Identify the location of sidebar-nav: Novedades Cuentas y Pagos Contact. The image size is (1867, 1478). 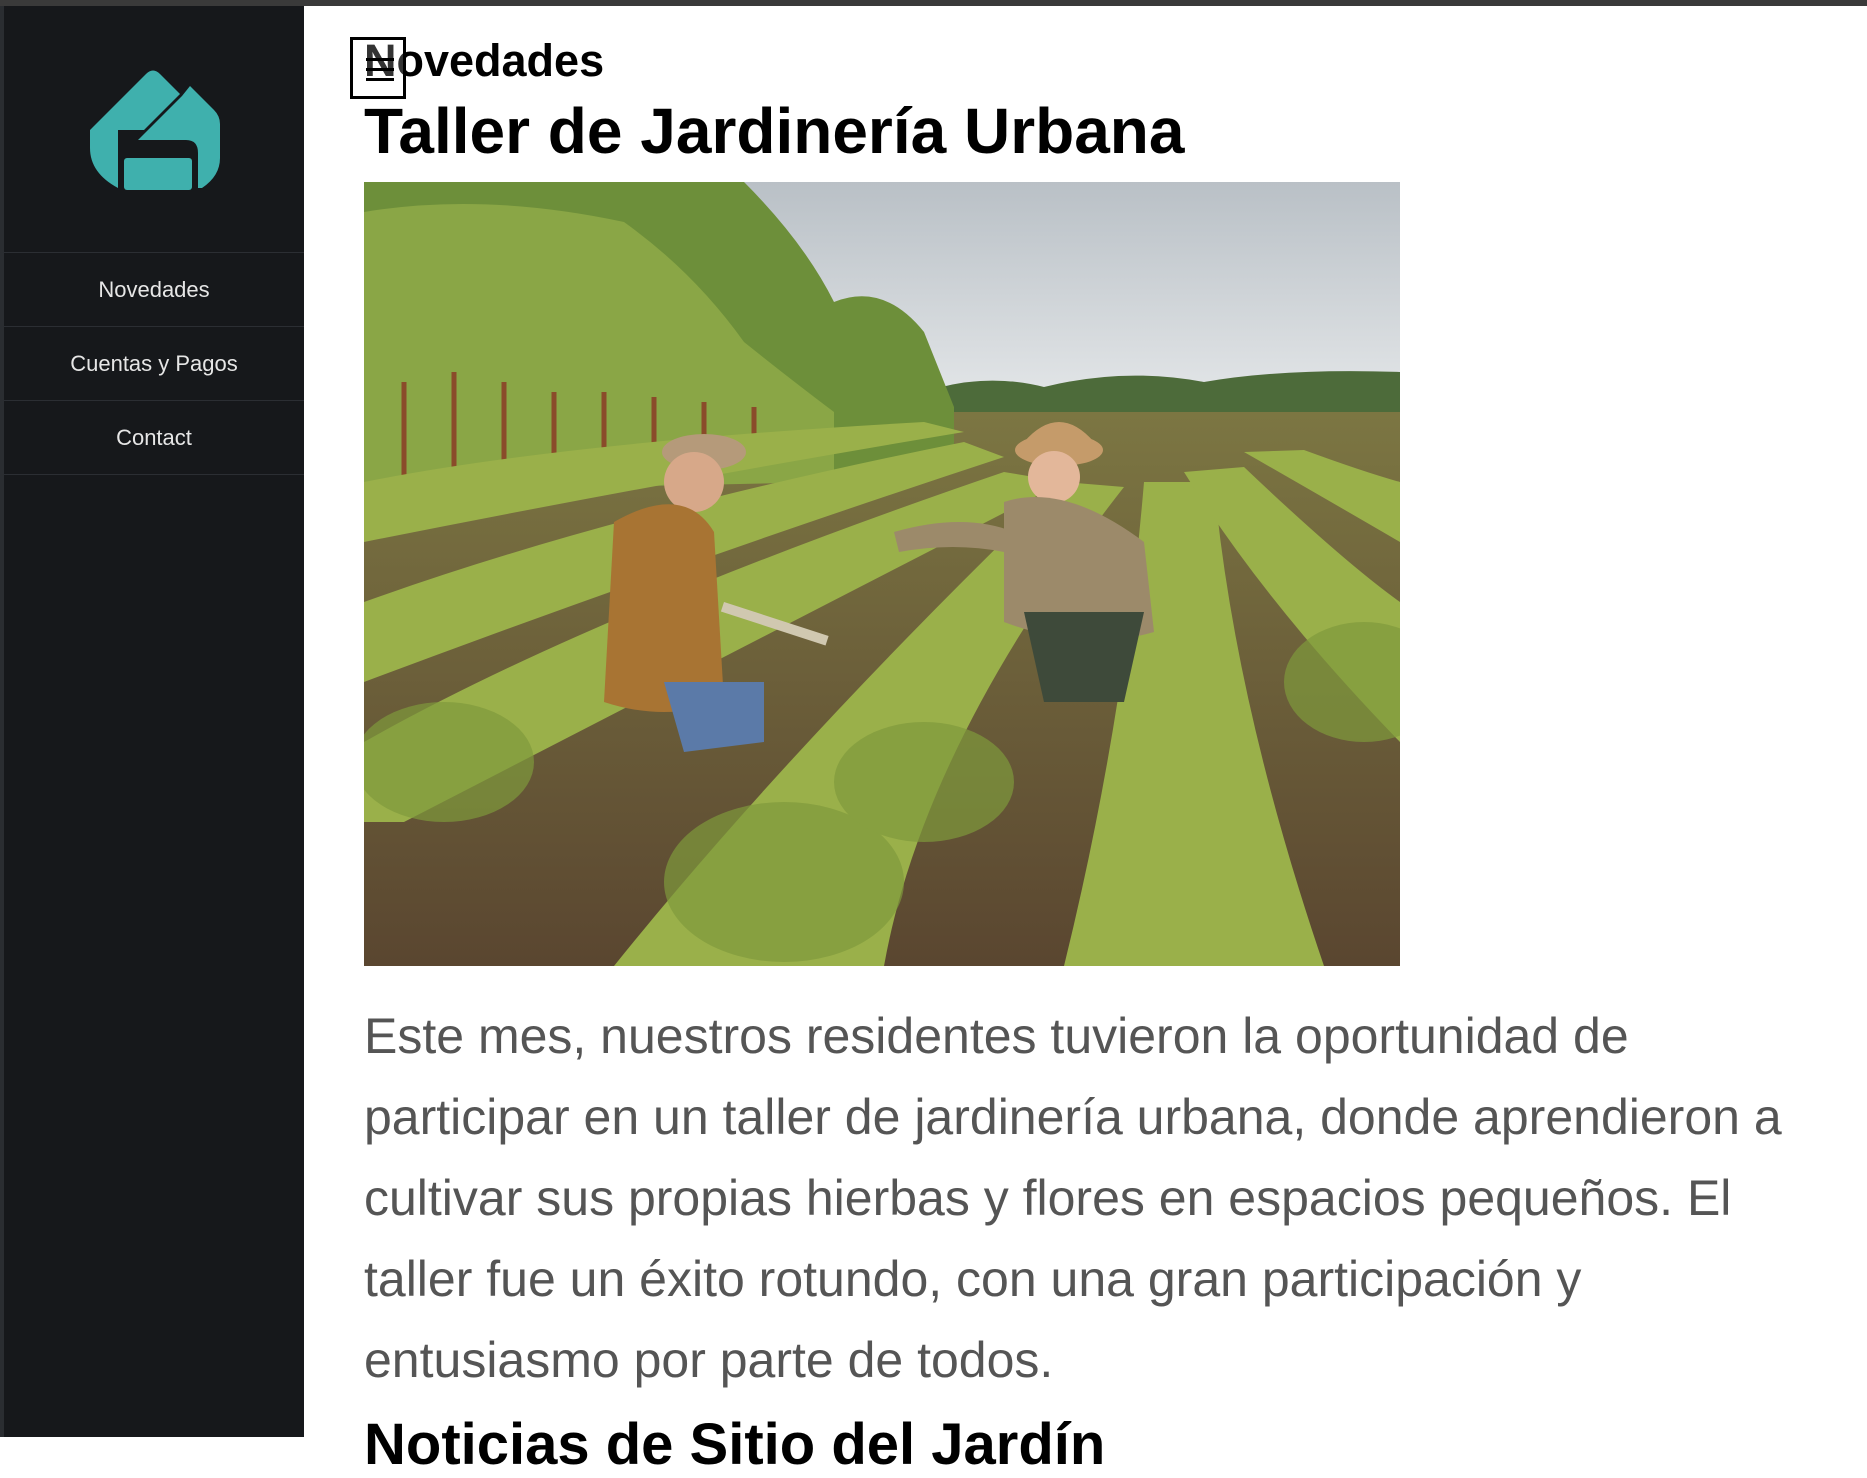
(154, 363).